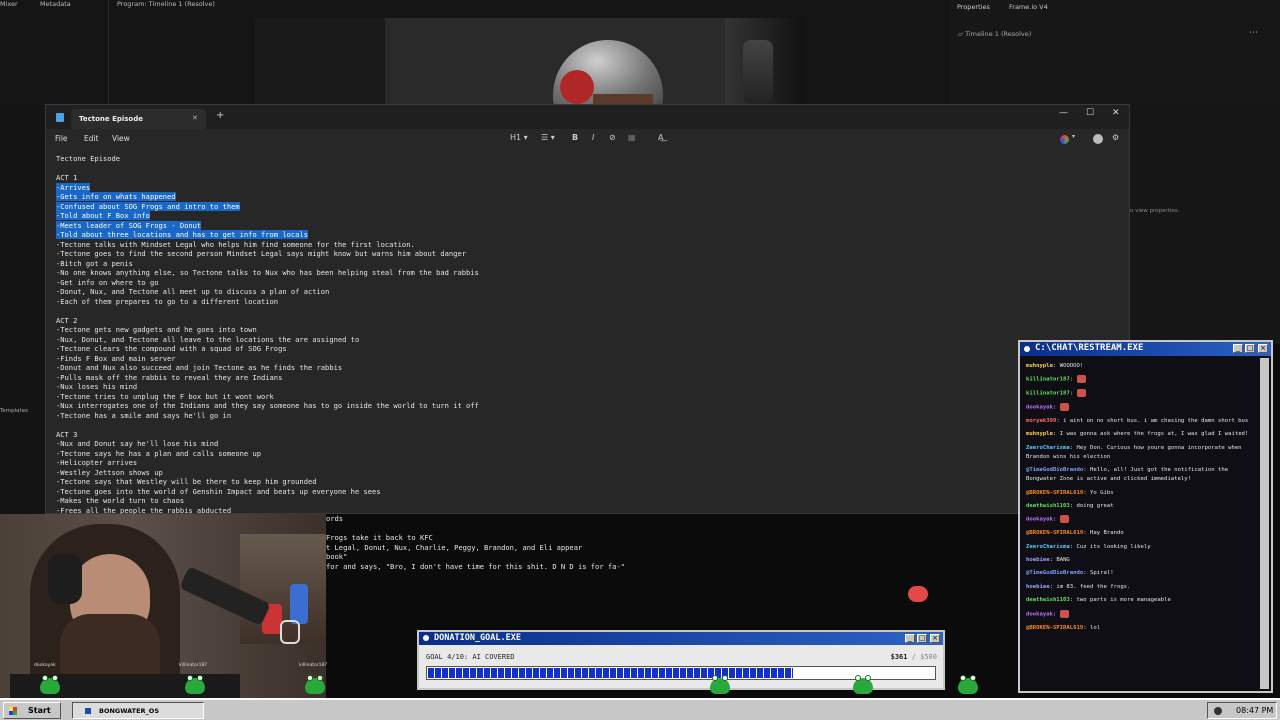  I want to click on headphones-icon, so click(65, 579).